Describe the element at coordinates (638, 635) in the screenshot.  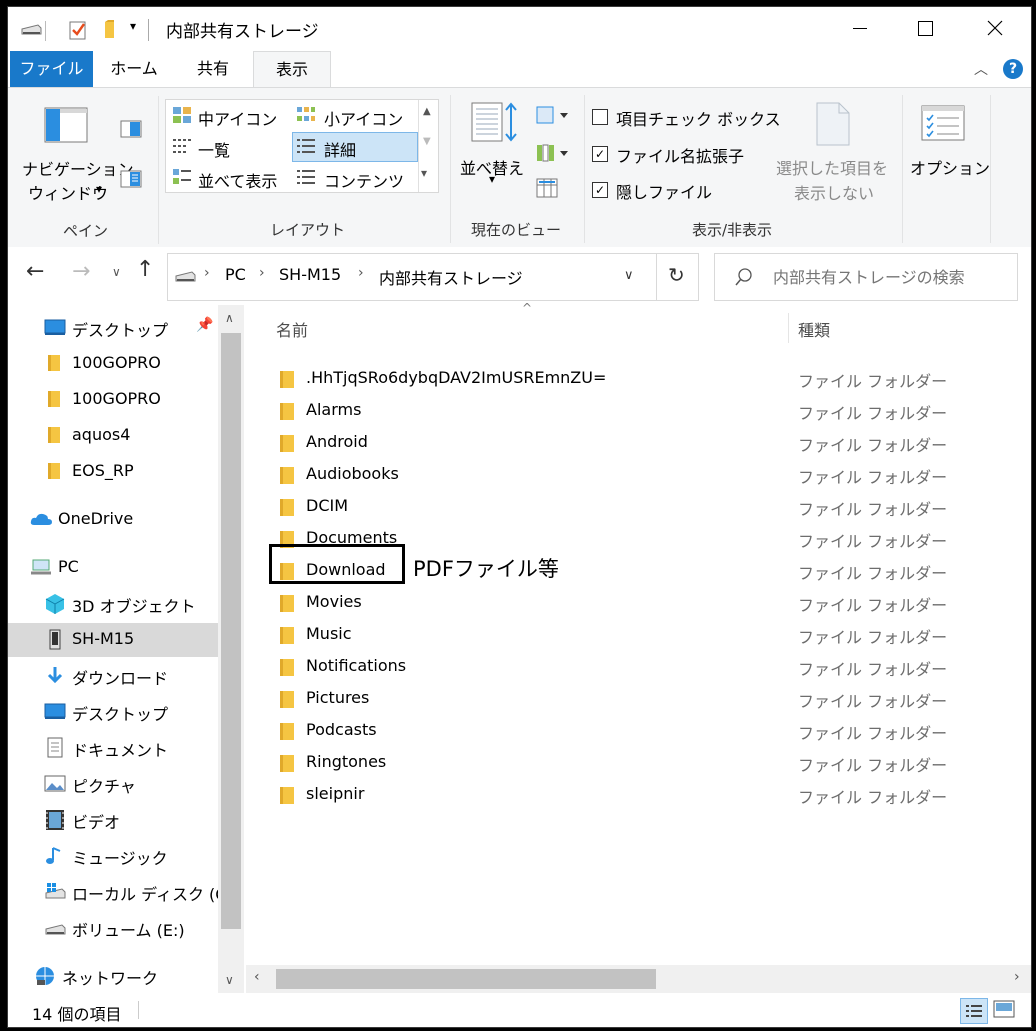
I see `file-row: Music ファイル フォルダー` at that location.